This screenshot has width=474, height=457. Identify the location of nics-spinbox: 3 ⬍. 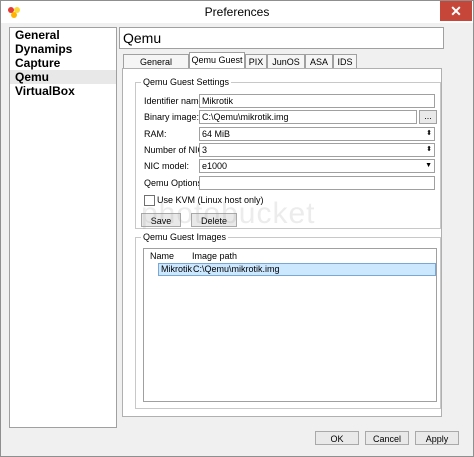
(317, 150).